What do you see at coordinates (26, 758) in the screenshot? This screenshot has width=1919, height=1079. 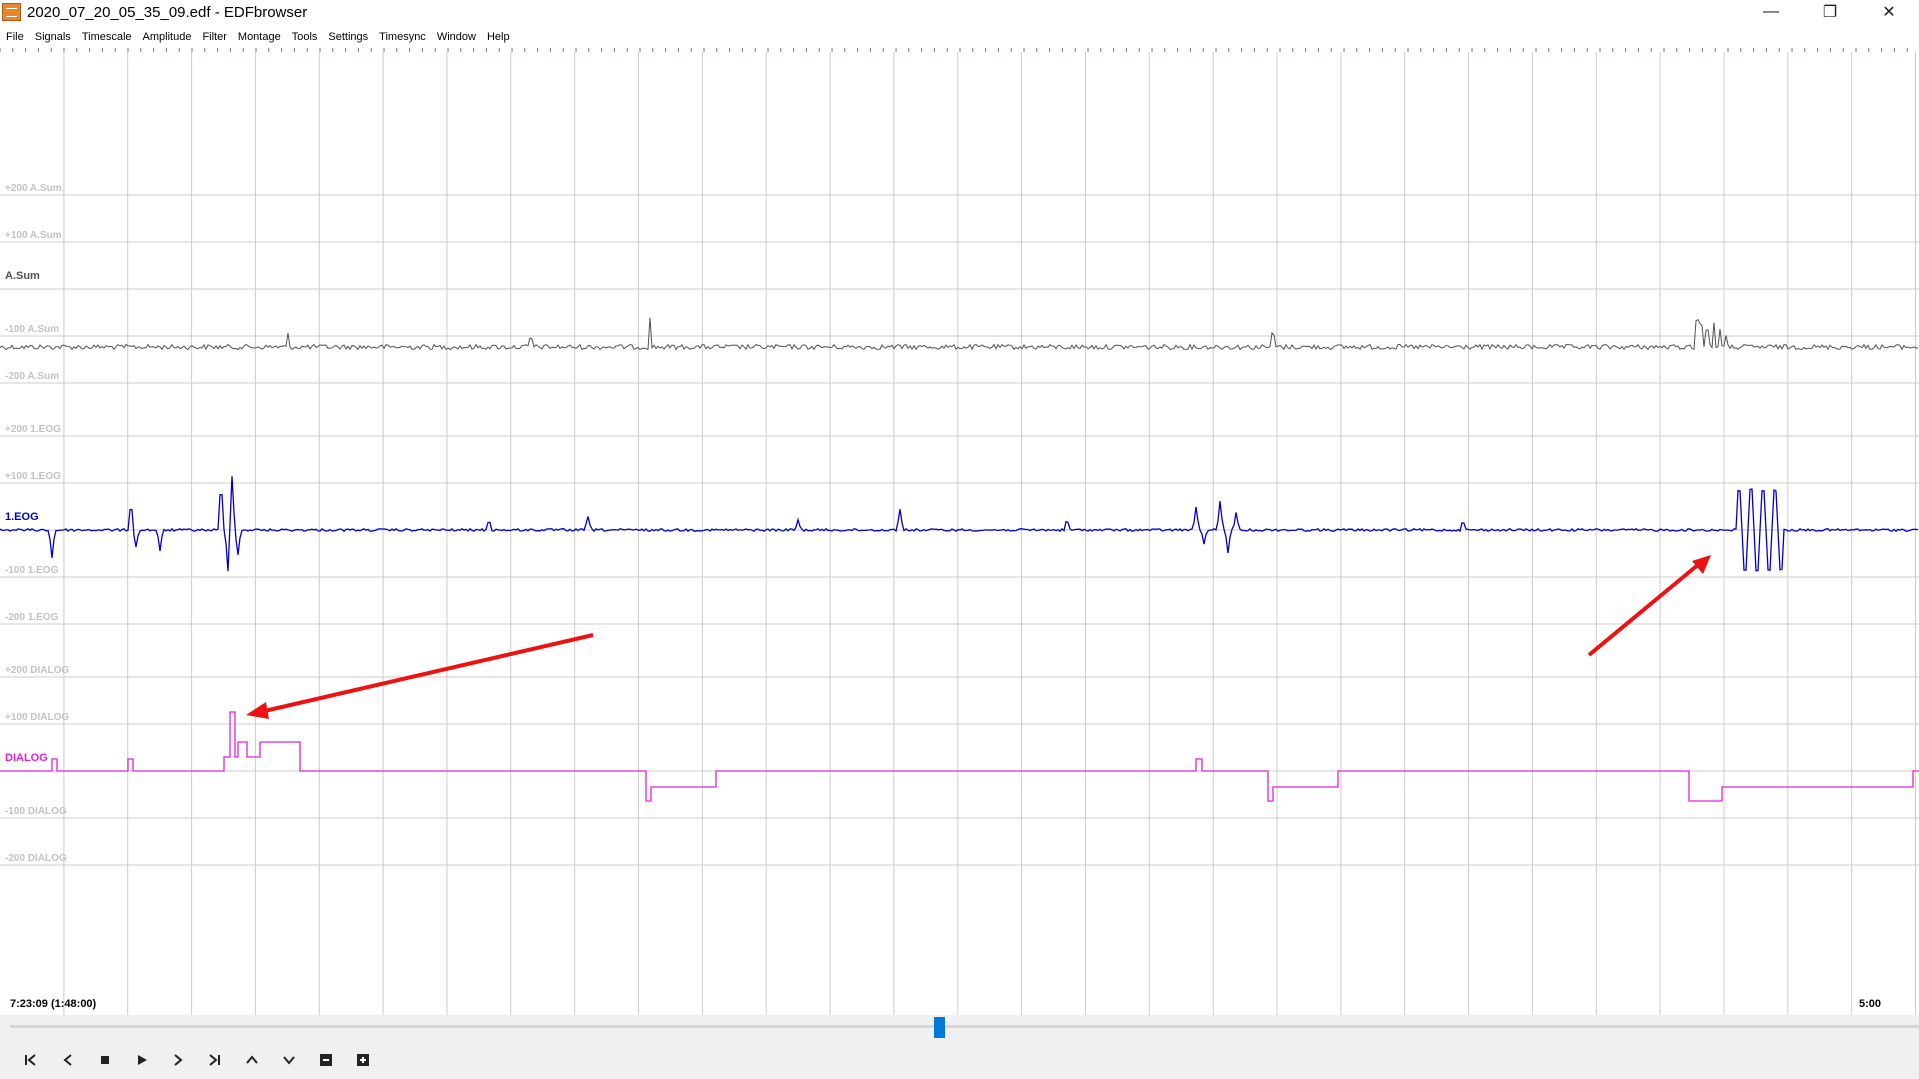 I see `signal-label-dialog: DIALOG` at bounding box center [26, 758].